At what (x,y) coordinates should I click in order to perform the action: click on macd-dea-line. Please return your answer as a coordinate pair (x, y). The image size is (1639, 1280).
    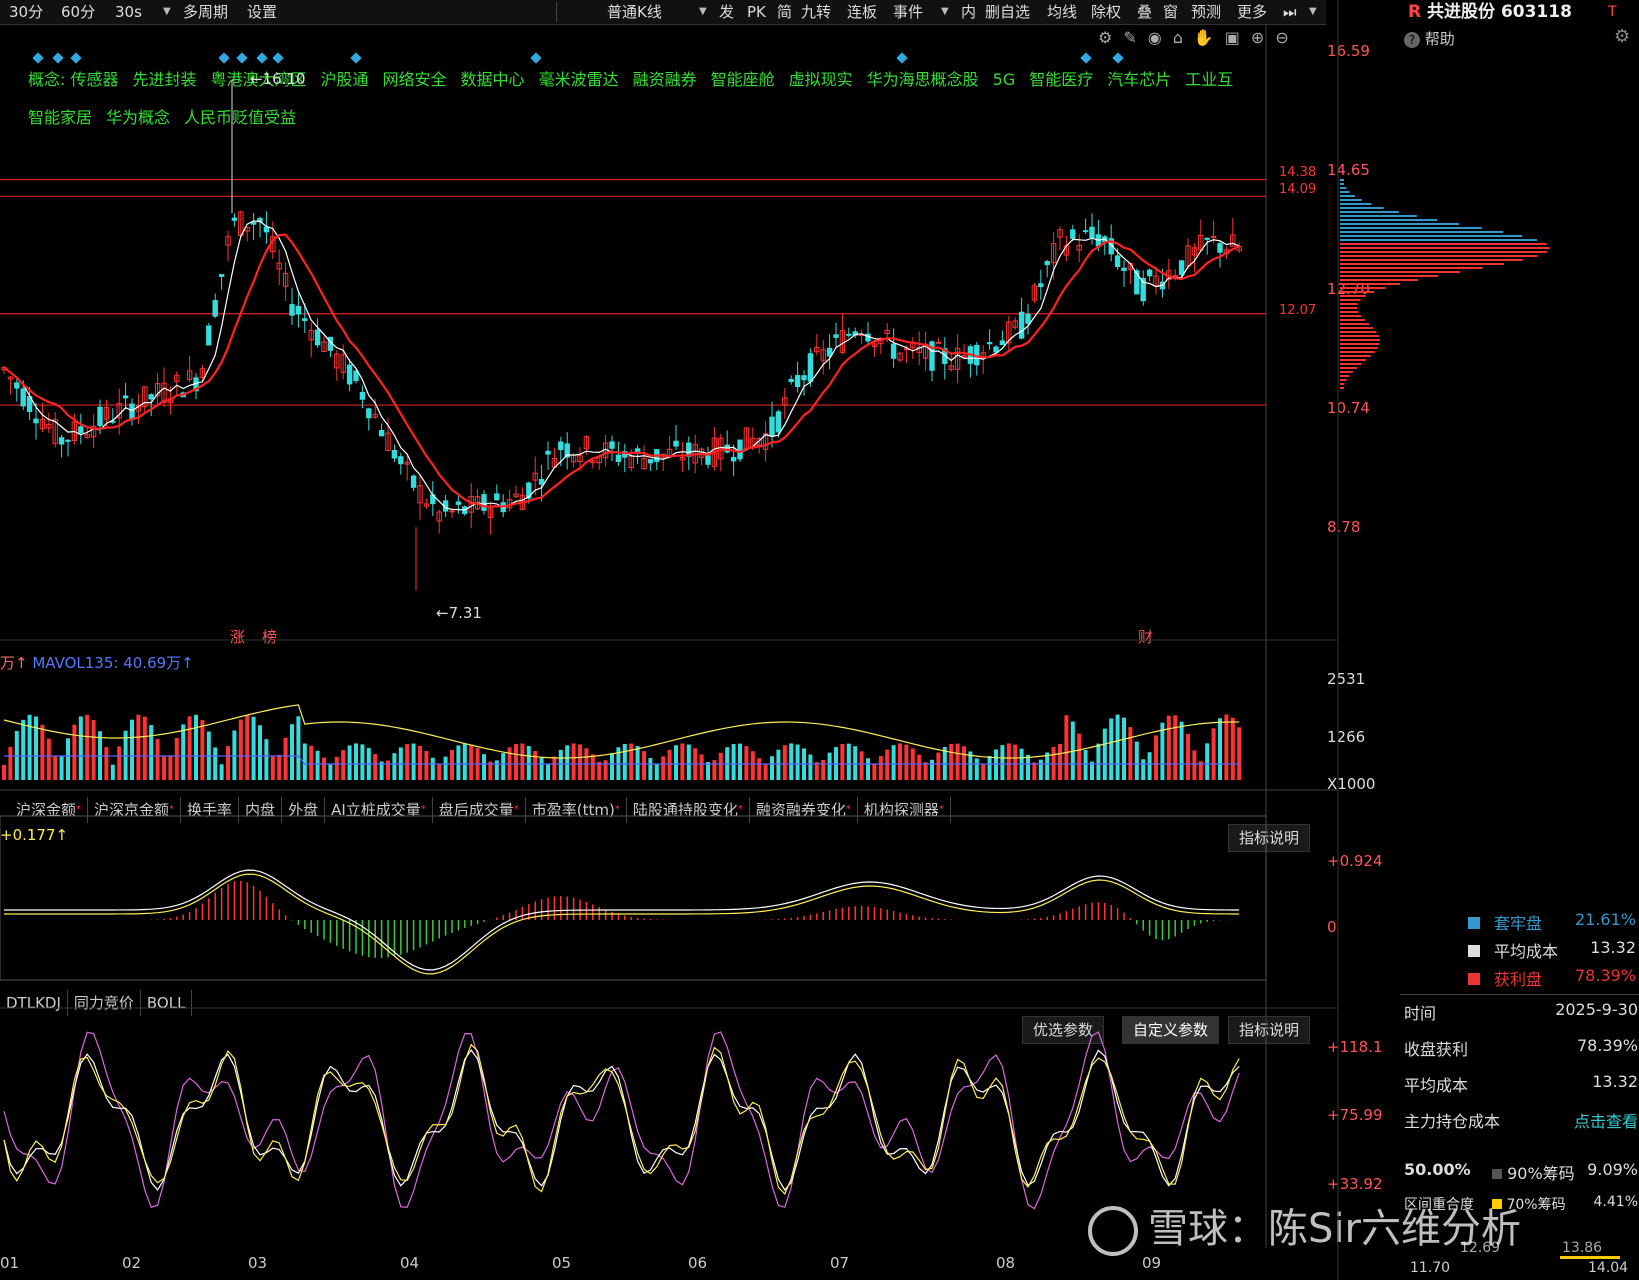
    Looking at the image, I should click on (622, 924).